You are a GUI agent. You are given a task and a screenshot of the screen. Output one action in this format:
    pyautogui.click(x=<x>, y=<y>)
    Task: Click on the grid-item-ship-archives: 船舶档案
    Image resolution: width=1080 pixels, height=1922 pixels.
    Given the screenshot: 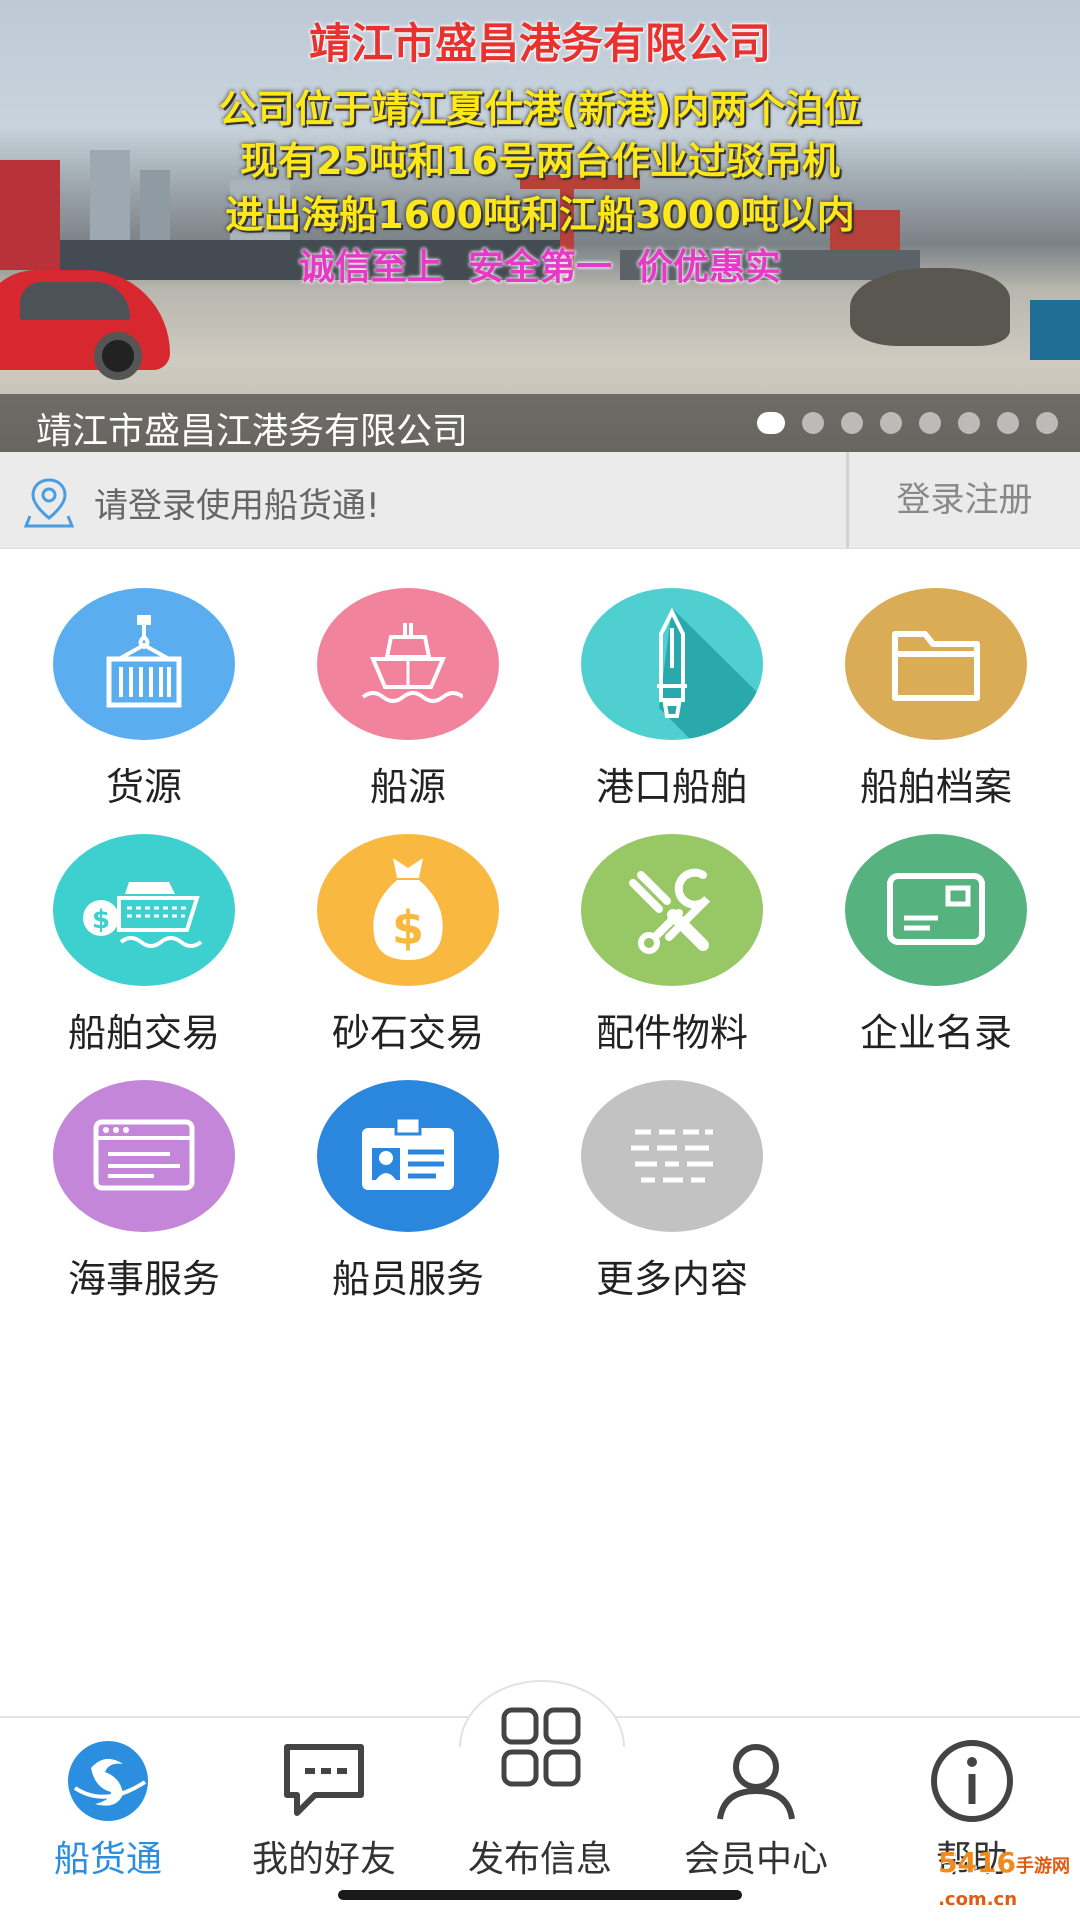 What is the action you would take?
    pyautogui.click(x=936, y=703)
    